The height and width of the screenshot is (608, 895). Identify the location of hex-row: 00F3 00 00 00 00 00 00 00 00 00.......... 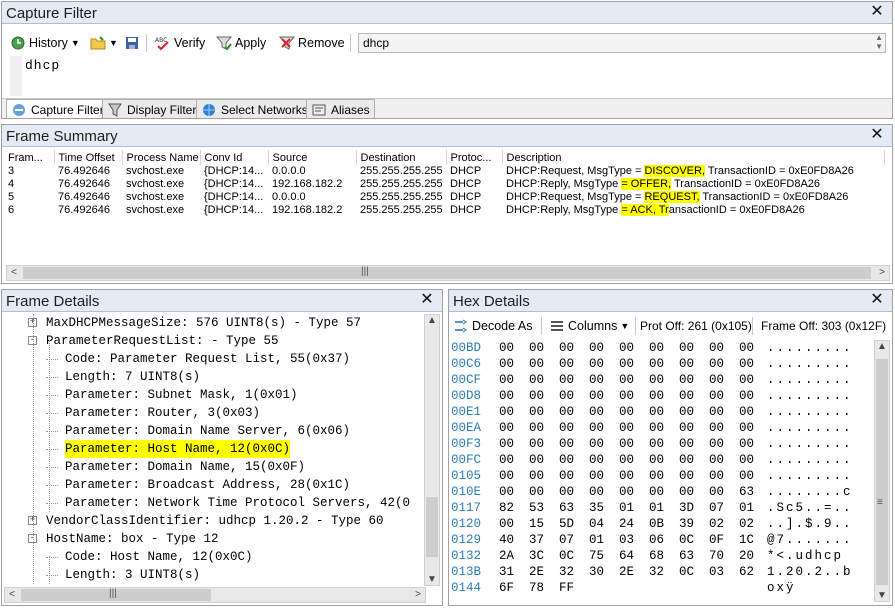
(659, 444).